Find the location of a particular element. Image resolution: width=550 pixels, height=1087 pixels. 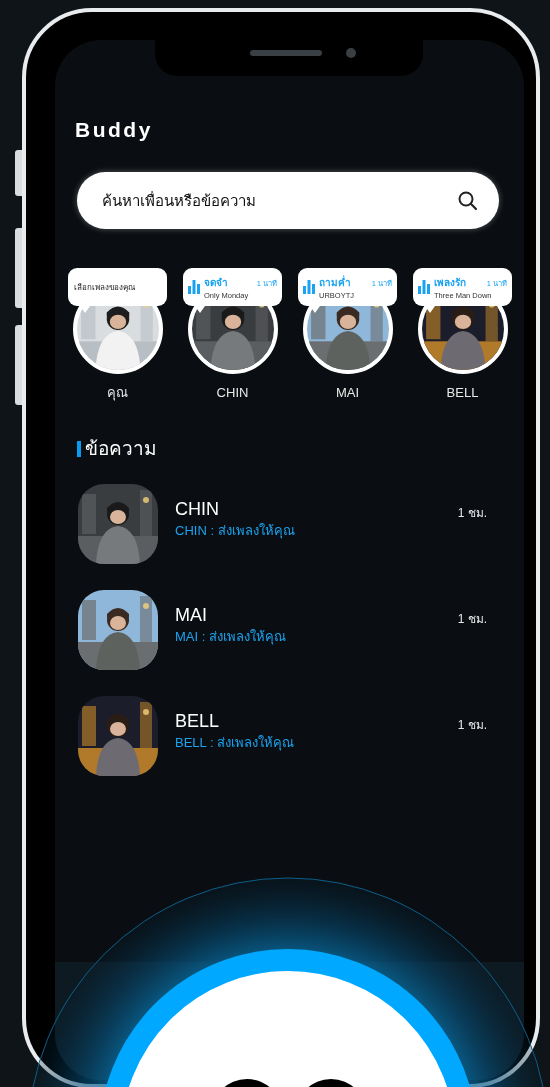

side-key is located at coordinates (18, 173).